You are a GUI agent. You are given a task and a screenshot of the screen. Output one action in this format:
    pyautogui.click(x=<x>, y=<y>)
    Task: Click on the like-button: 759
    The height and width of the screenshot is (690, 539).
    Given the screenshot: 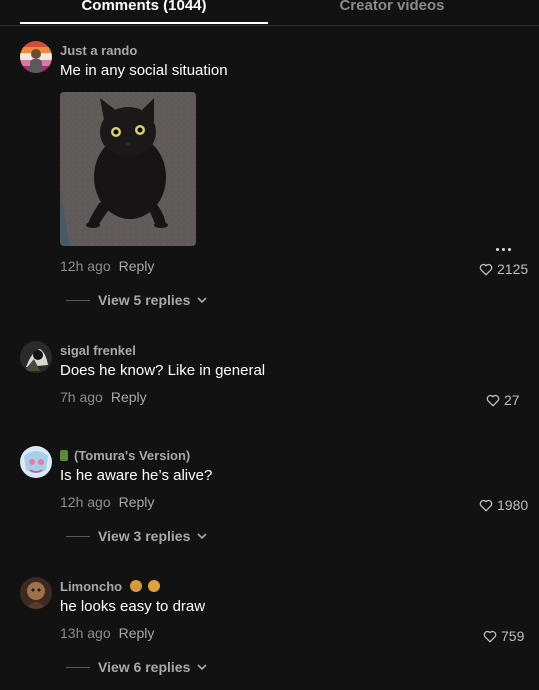 What is the action you would take?
    pyautogui.click(x=503, y=636)
    